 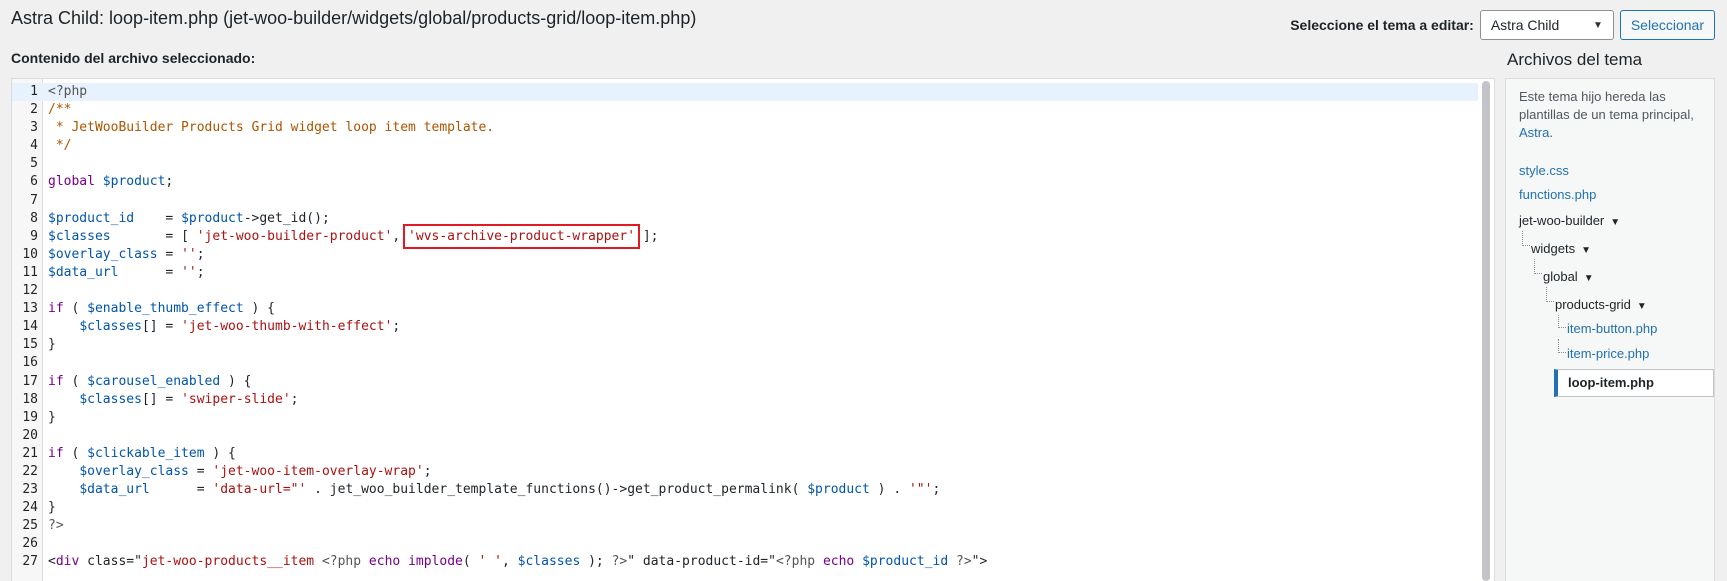 I want to click on code-token: $clickable_item, so click(x=146, y=453).